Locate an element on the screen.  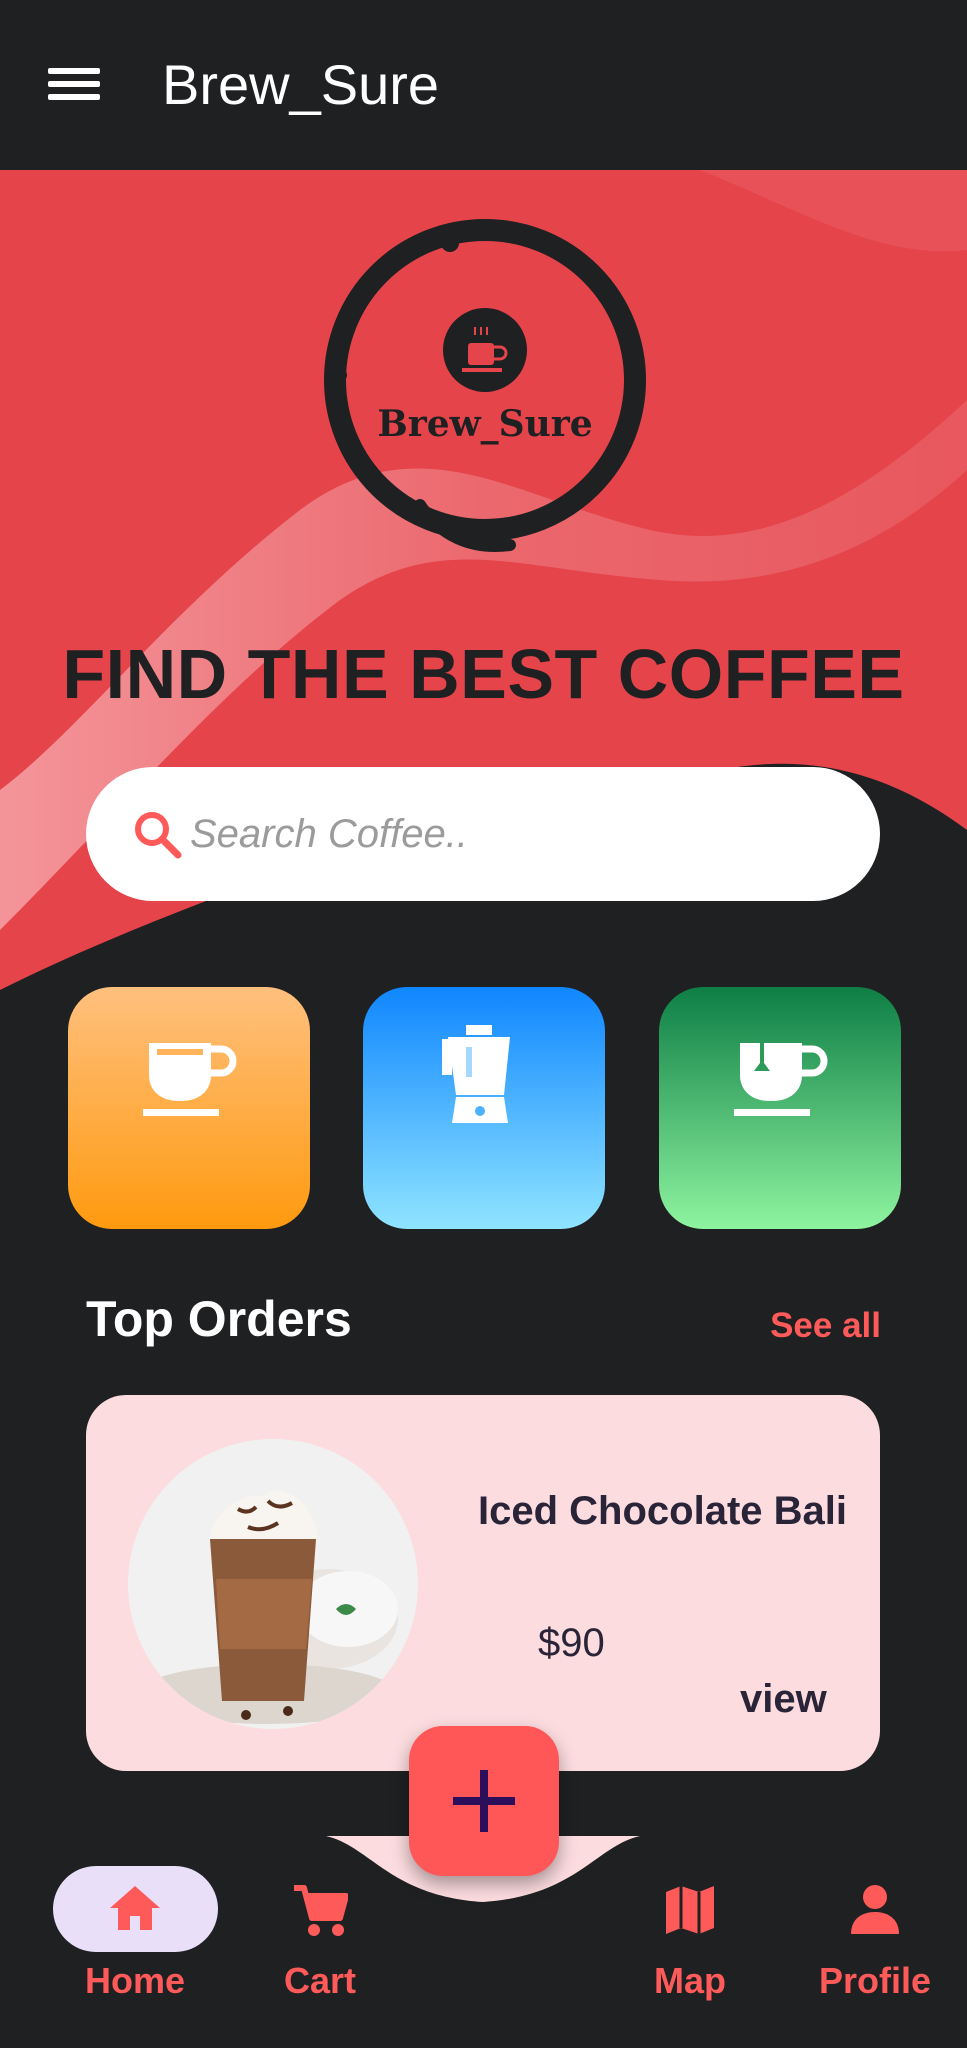
nav-item-map: Map is located at coordinates (690, 1931).